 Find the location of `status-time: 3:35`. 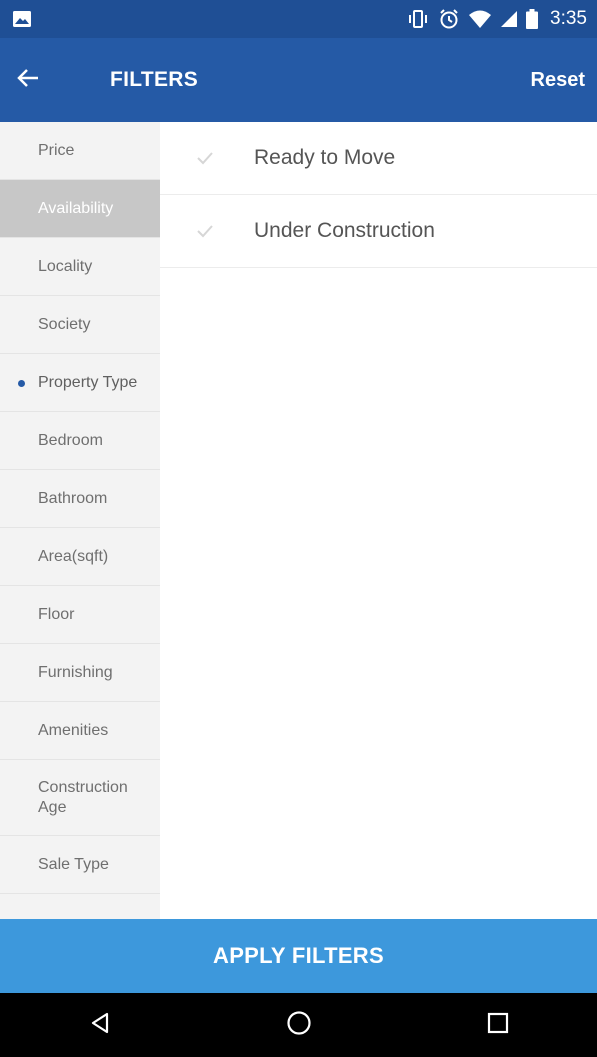

status-time: 3:35 is located at coordinates (568, 18).